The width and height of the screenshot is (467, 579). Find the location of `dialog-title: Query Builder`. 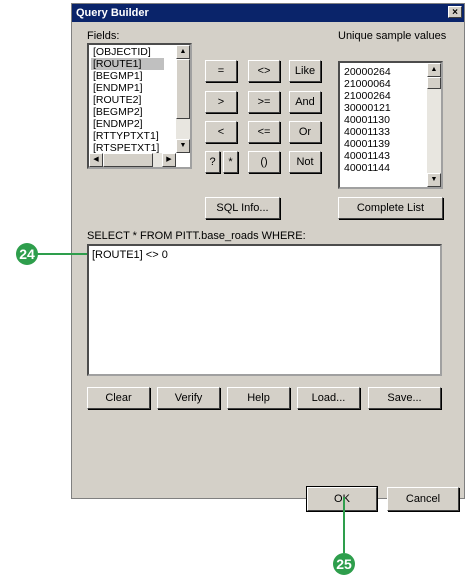

dialog-title: Query Builder is located at coordinates (112, 13).